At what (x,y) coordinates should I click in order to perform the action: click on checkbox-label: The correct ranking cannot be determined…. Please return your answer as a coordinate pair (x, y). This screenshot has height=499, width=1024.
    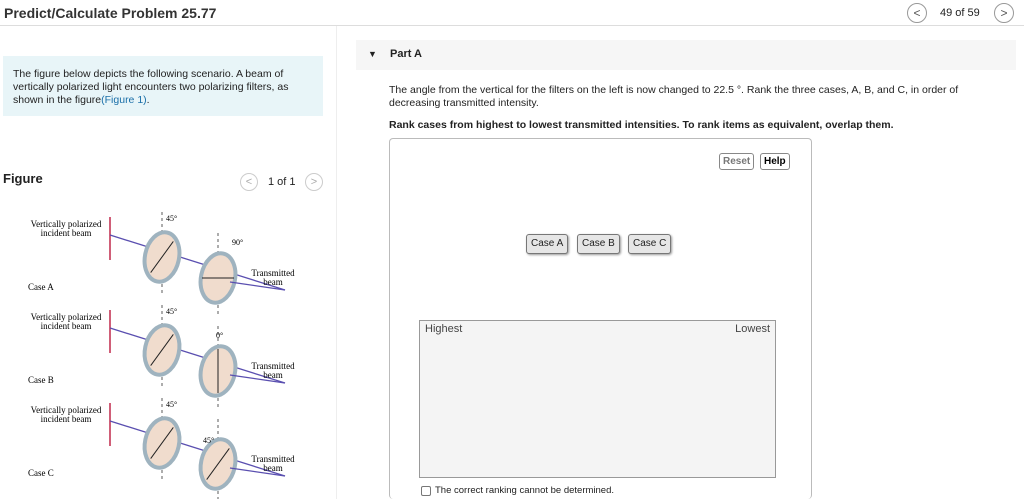
    Looking at the image, I should click on (525, 490).